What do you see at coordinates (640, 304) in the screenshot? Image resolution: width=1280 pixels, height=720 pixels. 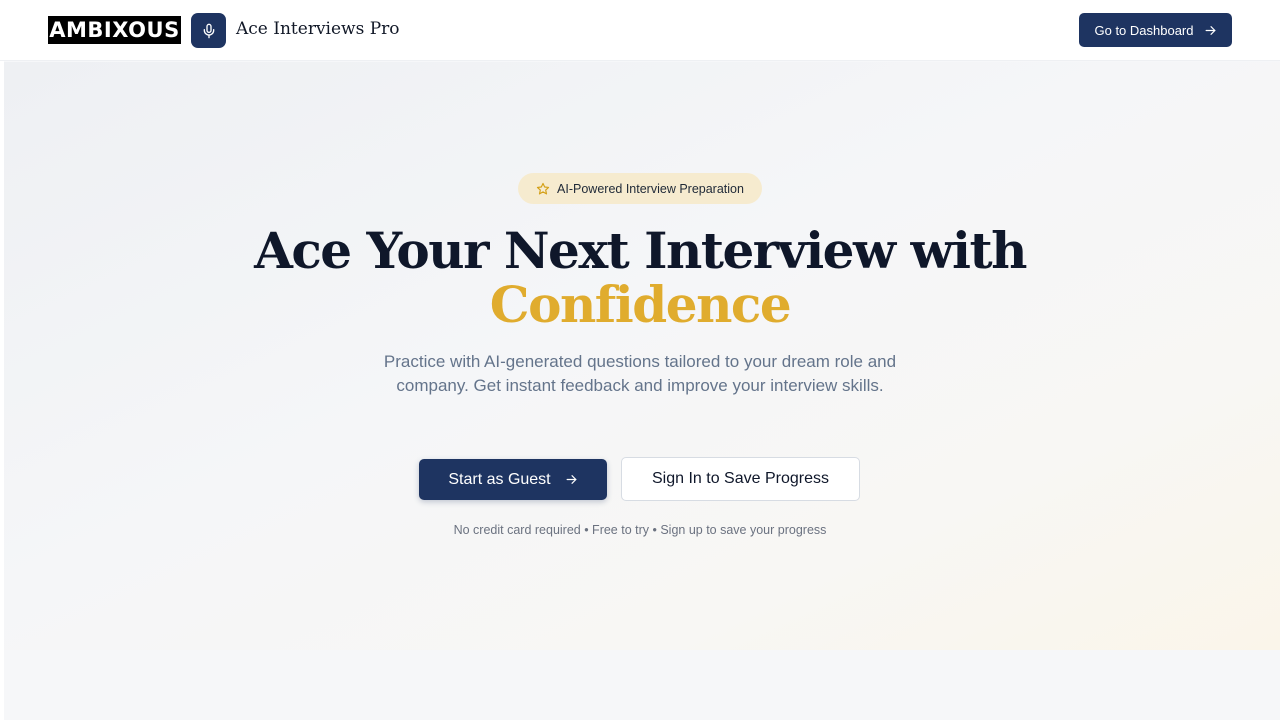 I see `hero-headline-accent: Confidence` at bounding box center [640, 304].